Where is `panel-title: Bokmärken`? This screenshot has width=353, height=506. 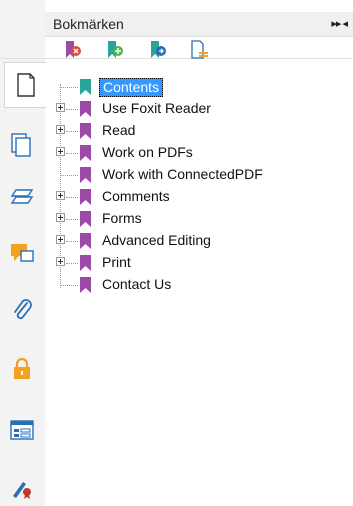 panel-title: Bokmärken is located at coordinates (88, 24).